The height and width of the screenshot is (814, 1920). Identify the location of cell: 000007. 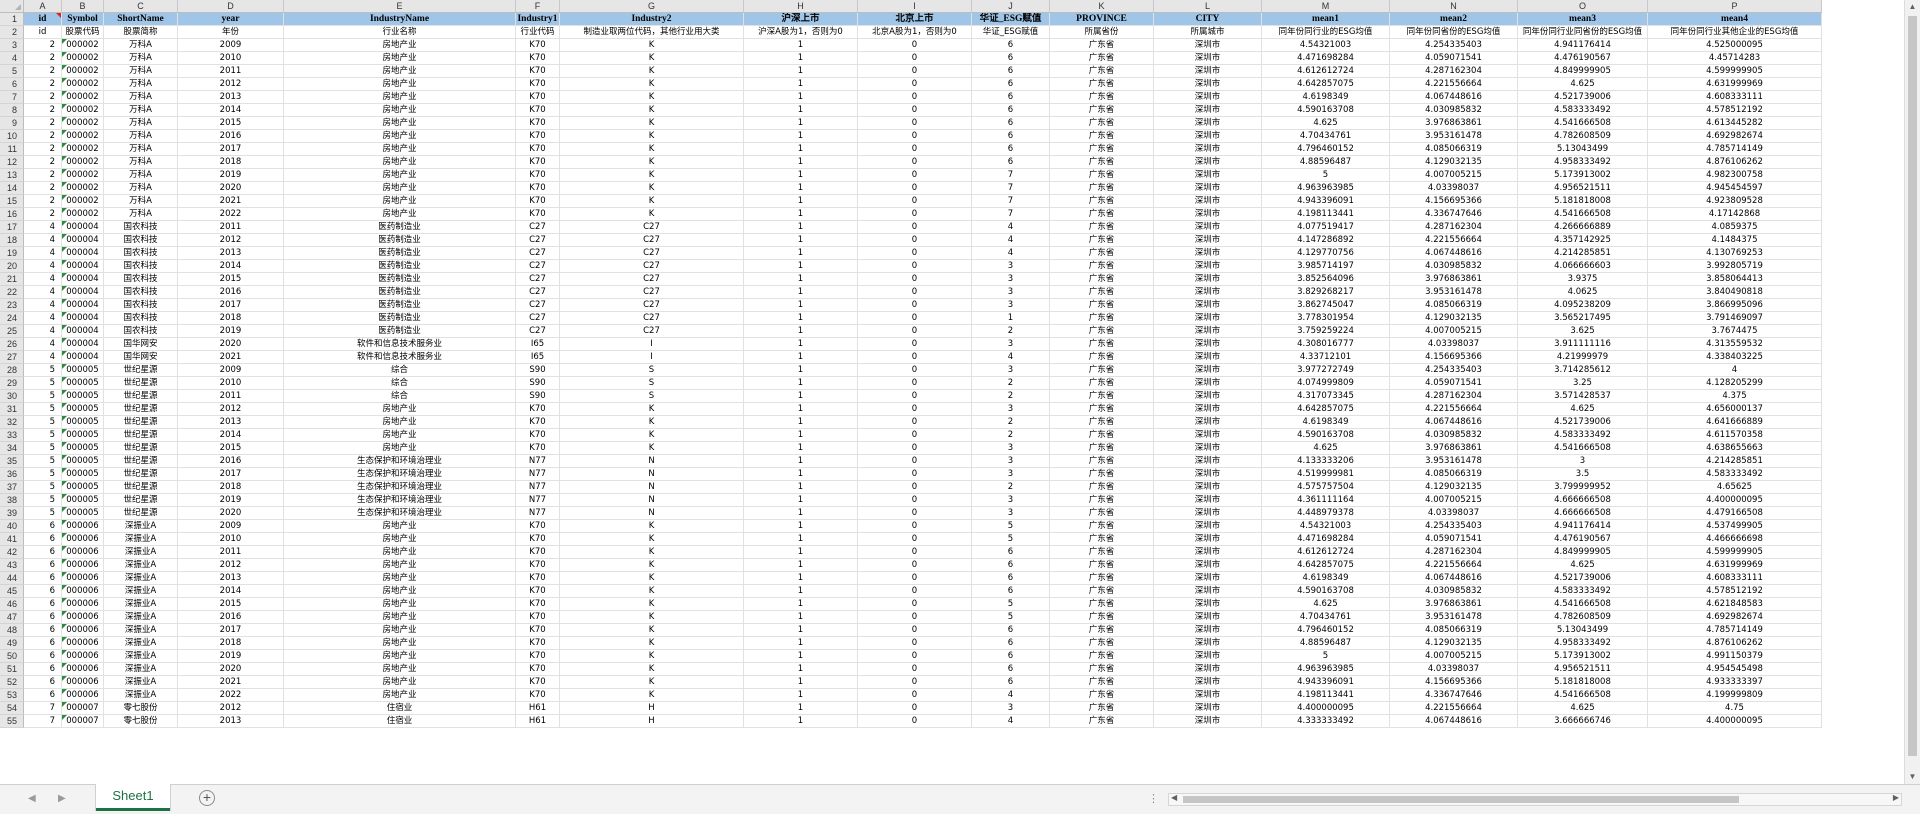
(83, 708).